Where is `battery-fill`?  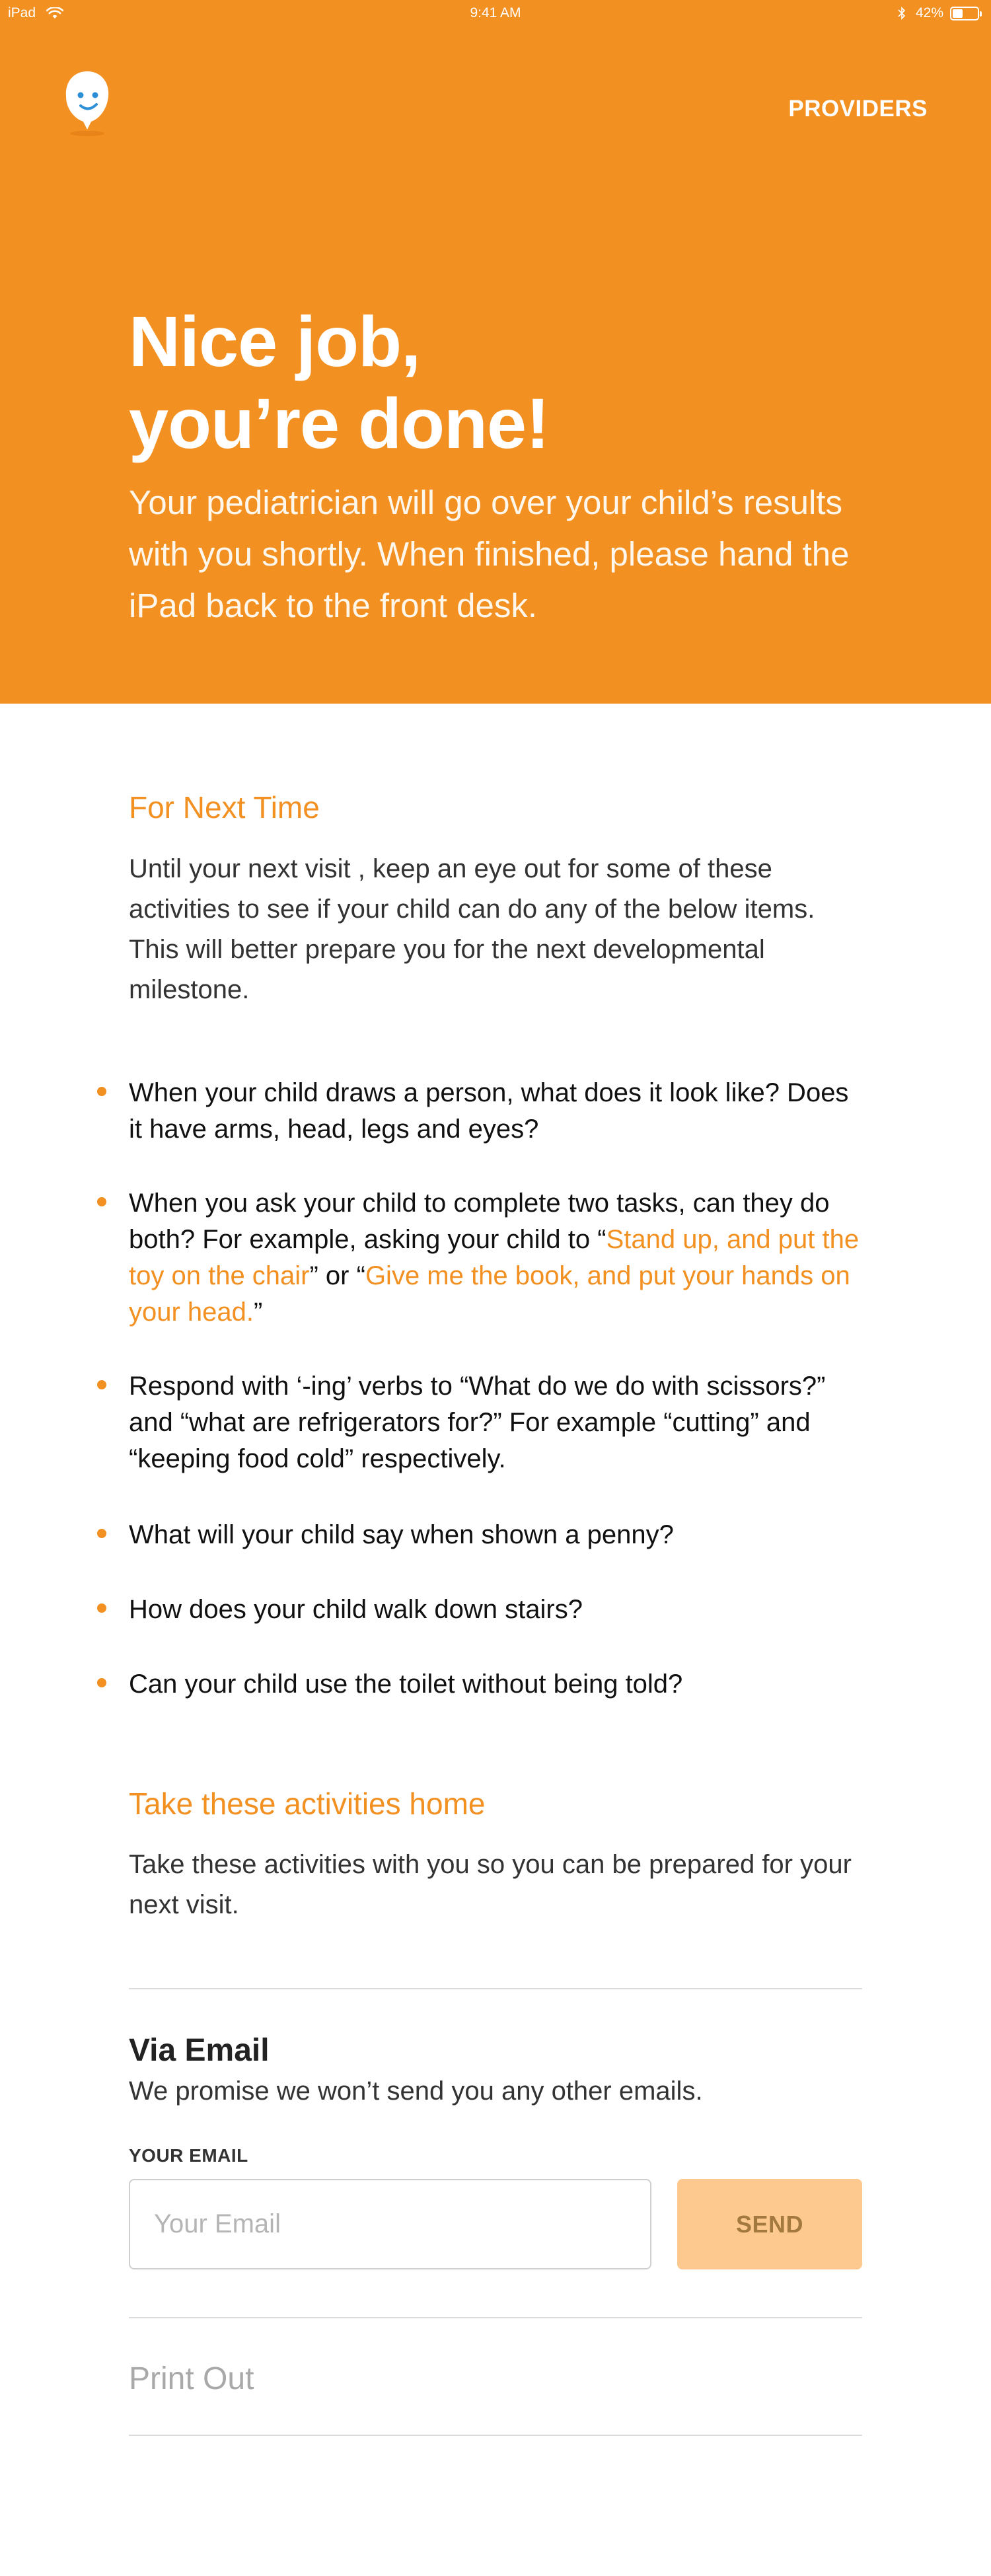 battery-fill is located at coordinates (958, 13).